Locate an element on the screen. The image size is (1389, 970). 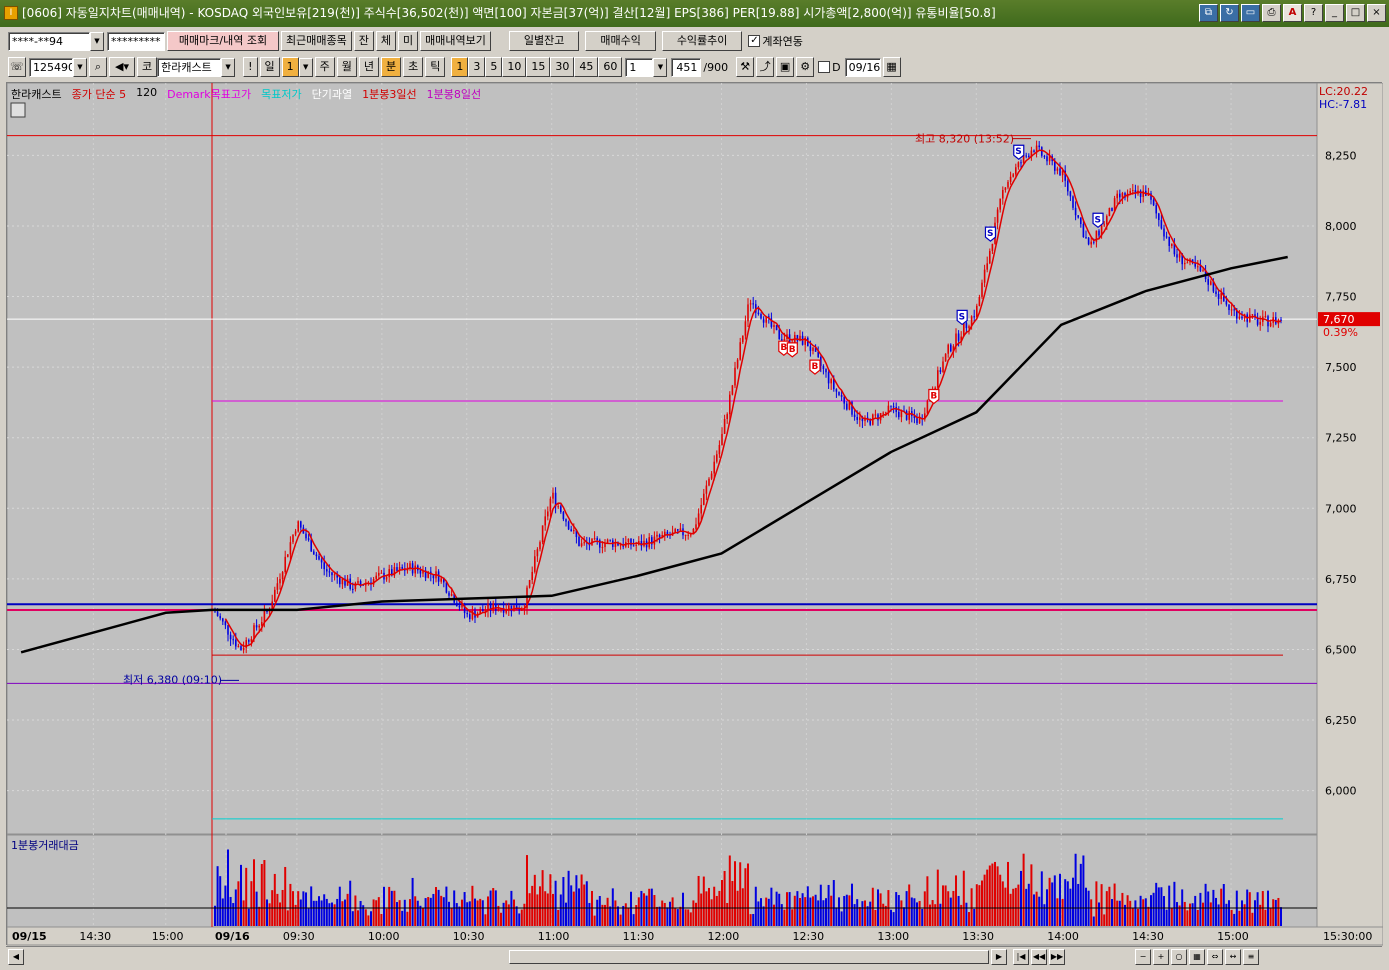
save-icon: ▣ is located at coordinates (785, 67).